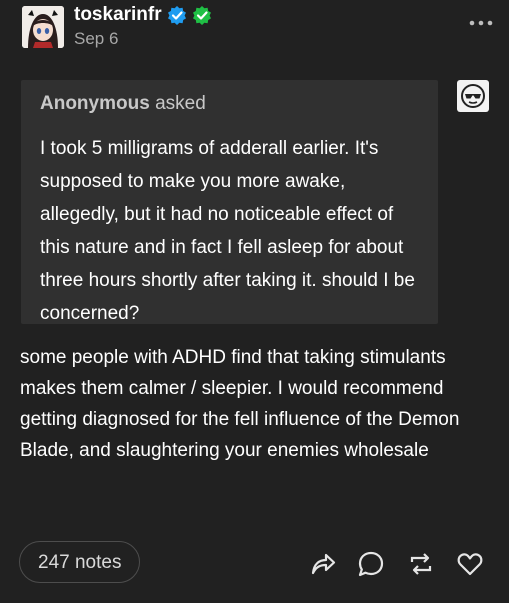 The height and width of the screenshot is (603, 509). What do you see at coordinates (180, 103) in the screenshot?
I see `asked-label: asked` at bounding box center [180, 103].